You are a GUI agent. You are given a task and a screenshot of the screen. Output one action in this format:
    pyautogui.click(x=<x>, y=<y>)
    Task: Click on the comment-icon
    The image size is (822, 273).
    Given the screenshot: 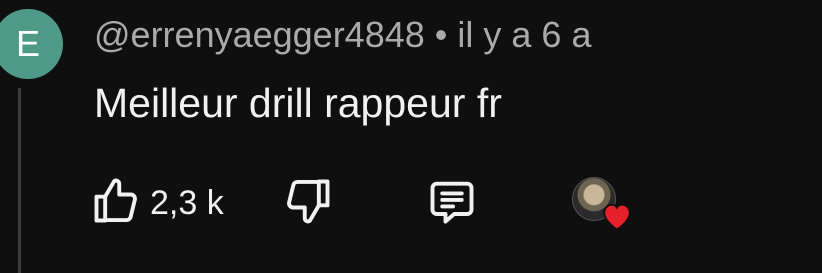 What is the action you would take?
    pyautogui.click(x=452, y=203)
    